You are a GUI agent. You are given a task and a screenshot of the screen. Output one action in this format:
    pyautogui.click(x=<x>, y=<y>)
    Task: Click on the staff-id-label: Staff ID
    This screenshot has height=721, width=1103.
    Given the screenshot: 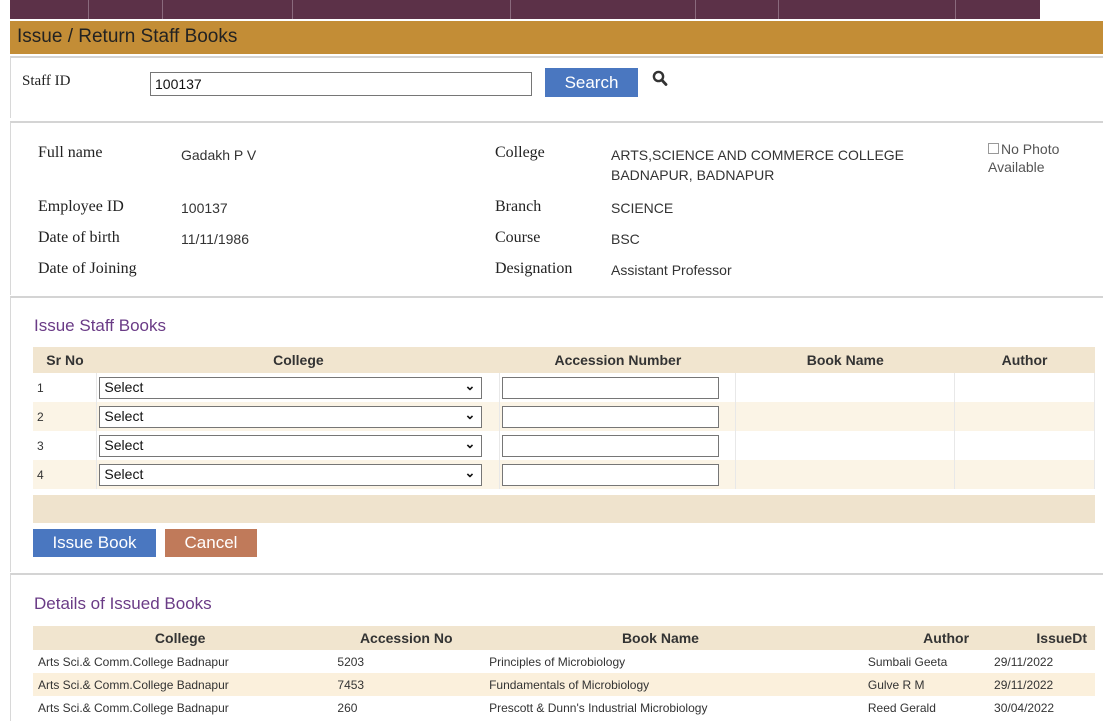 What is the action you would take?
    pyautogui.click(x=46, y=81)
    